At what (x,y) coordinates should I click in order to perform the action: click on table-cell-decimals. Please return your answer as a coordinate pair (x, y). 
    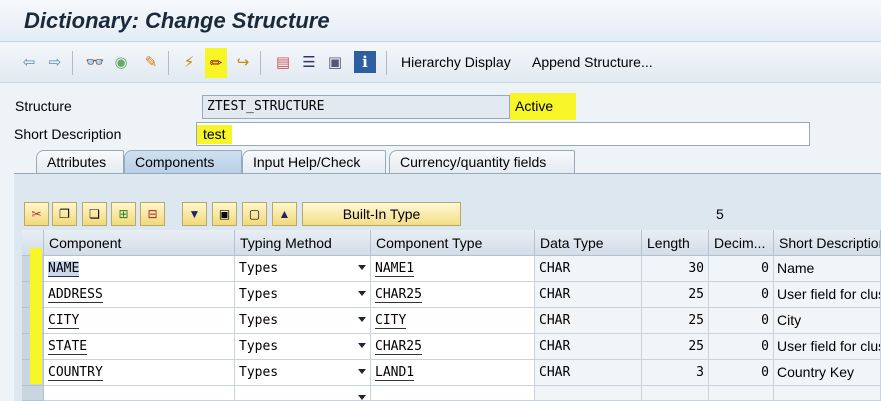
    Looking at the image, I should click on (741, 393).